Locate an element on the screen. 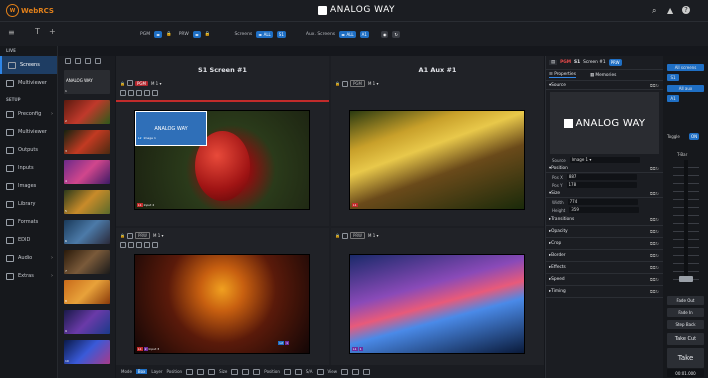  help-icon: ? is located at coordinates (686, 10).